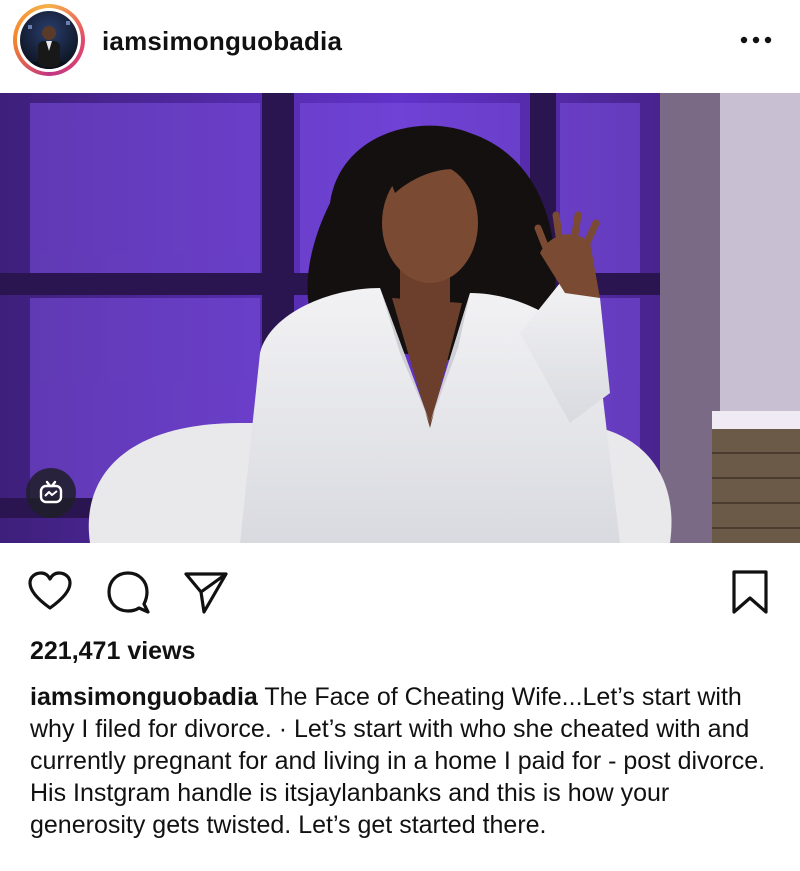 Image resolution: width=800 pixels, height=871 pixels. I want to click on post-username: iamsimonguobadia, so click(222, 41).